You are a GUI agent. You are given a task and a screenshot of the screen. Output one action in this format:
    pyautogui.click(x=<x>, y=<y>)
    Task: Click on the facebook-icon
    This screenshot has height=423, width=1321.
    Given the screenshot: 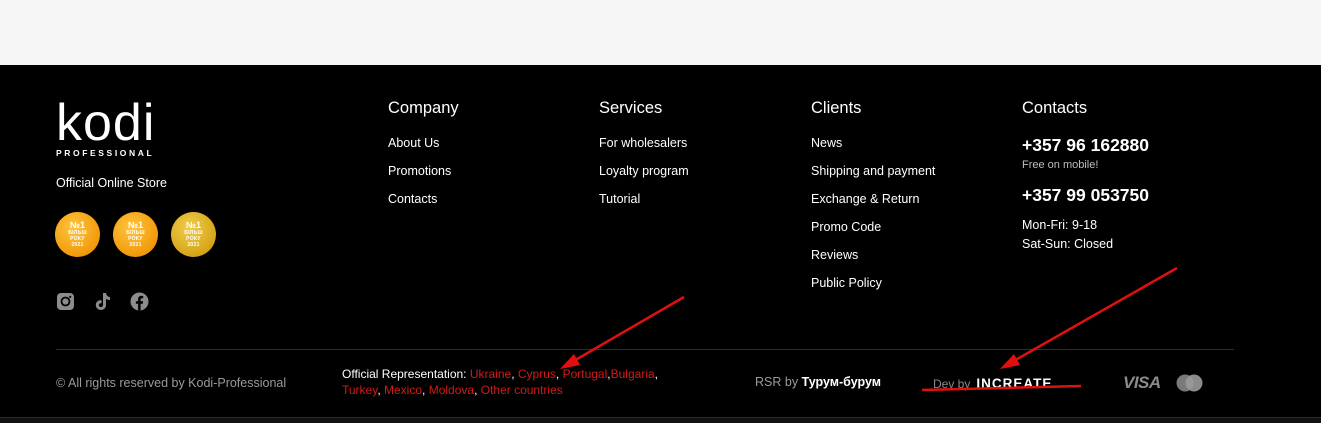 What is the action you would take?
    pyautogui.click(x=139, y=301)
    